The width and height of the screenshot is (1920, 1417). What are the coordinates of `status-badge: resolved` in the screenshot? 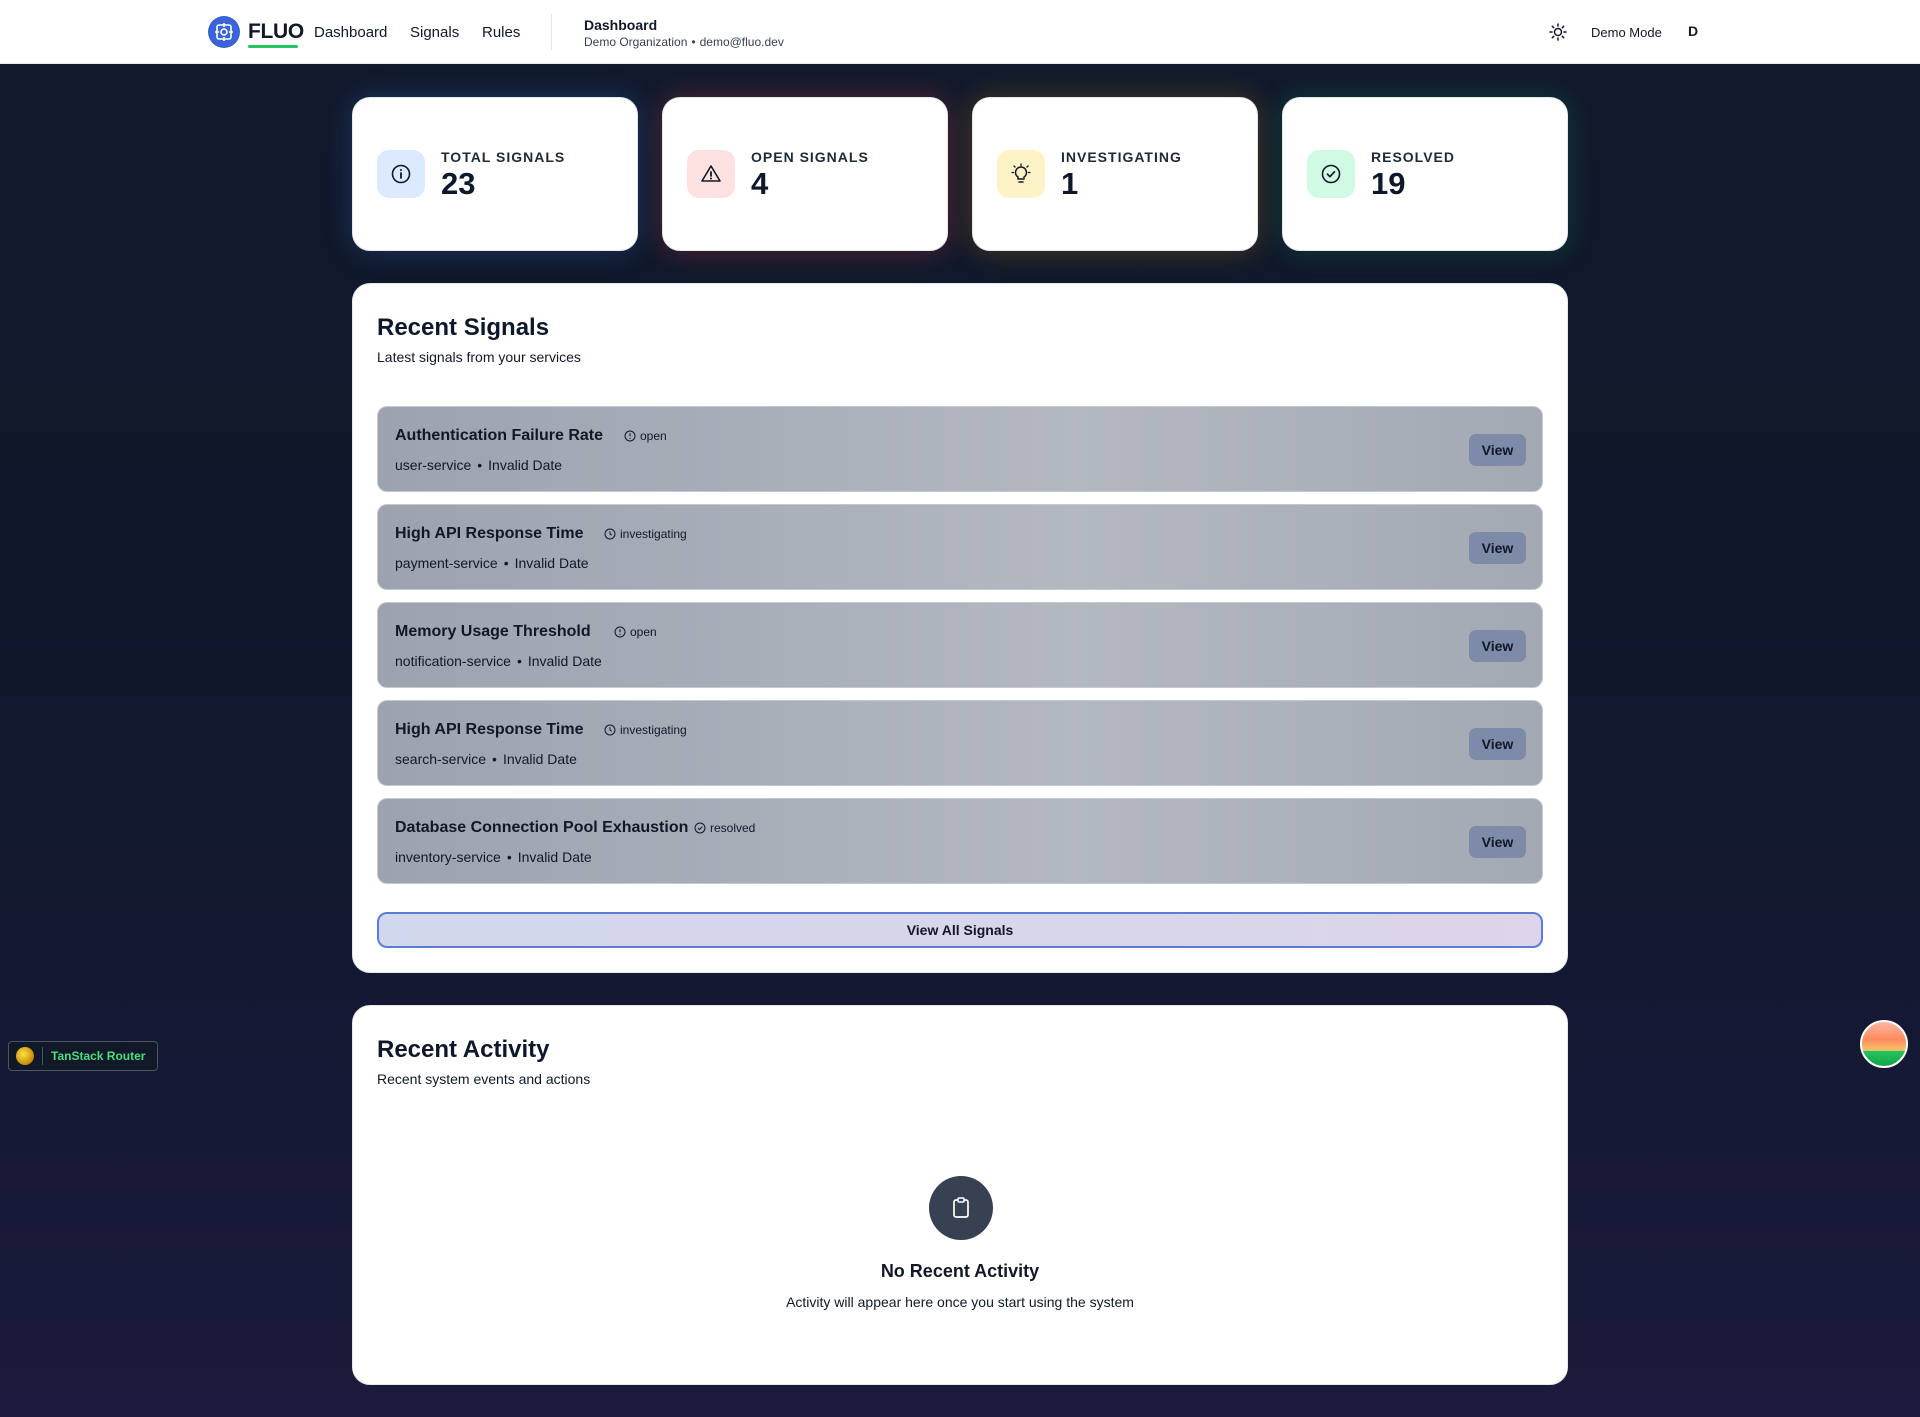 It's located at (724, 828).